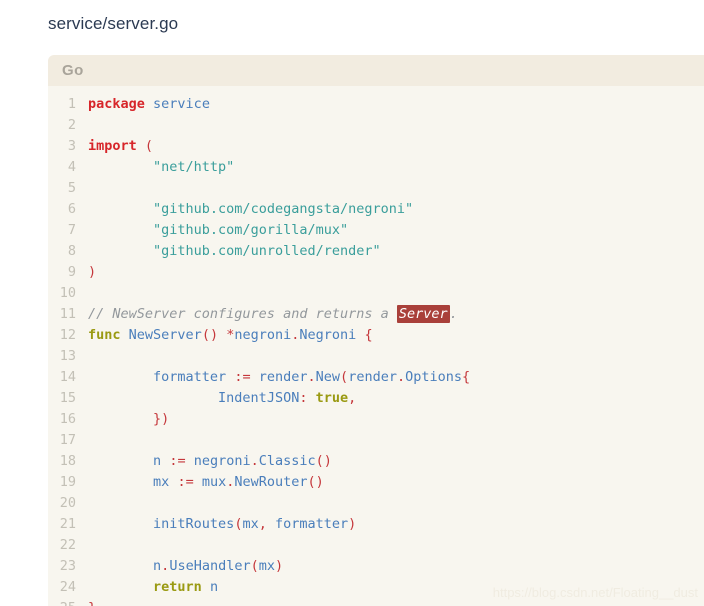 This screenshot has width=704, height=606. I want to click on line-number: 8, so click(71, 251).